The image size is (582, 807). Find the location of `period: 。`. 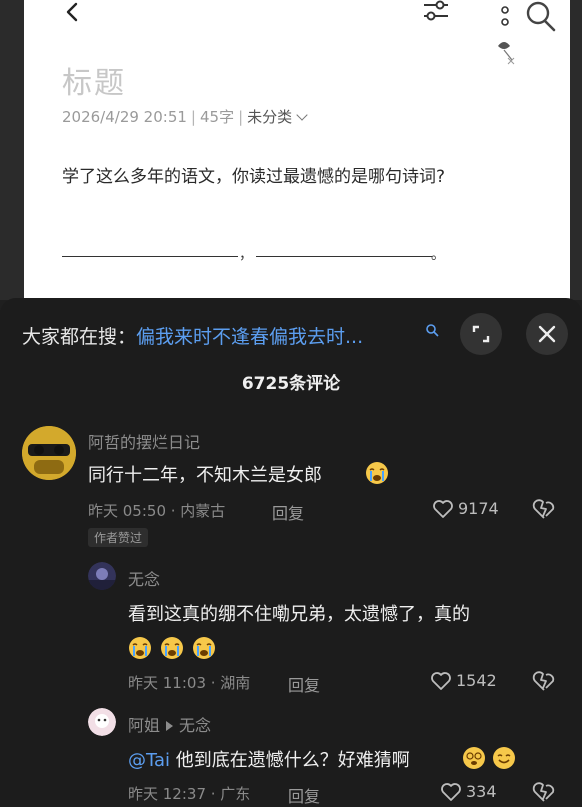

period: 。 is located at coordinates (438, 255).